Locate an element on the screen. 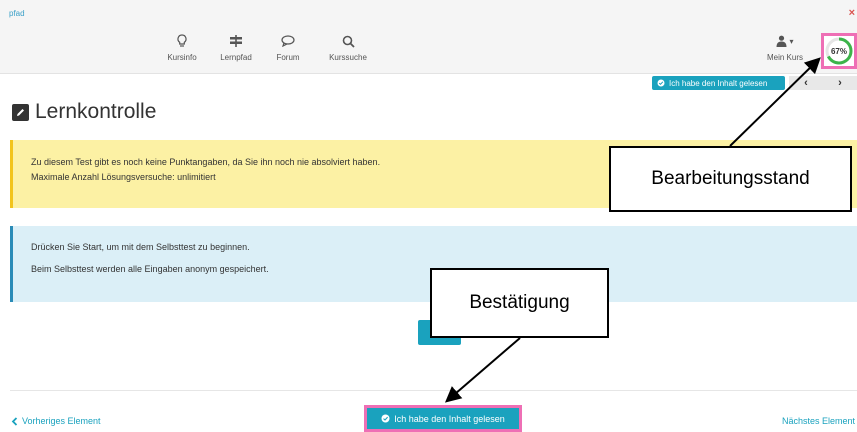 The image size is (857, 432). nav-lernpfad: Lernpfad is located at coordinates (236, 47).